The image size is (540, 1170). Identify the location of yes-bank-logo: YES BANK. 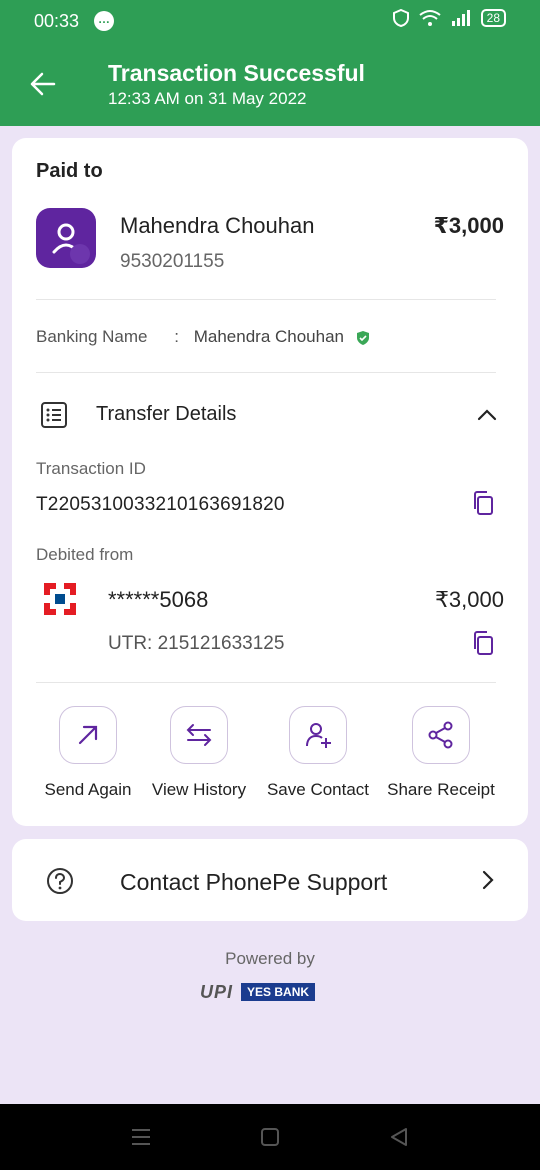
(278, 992).